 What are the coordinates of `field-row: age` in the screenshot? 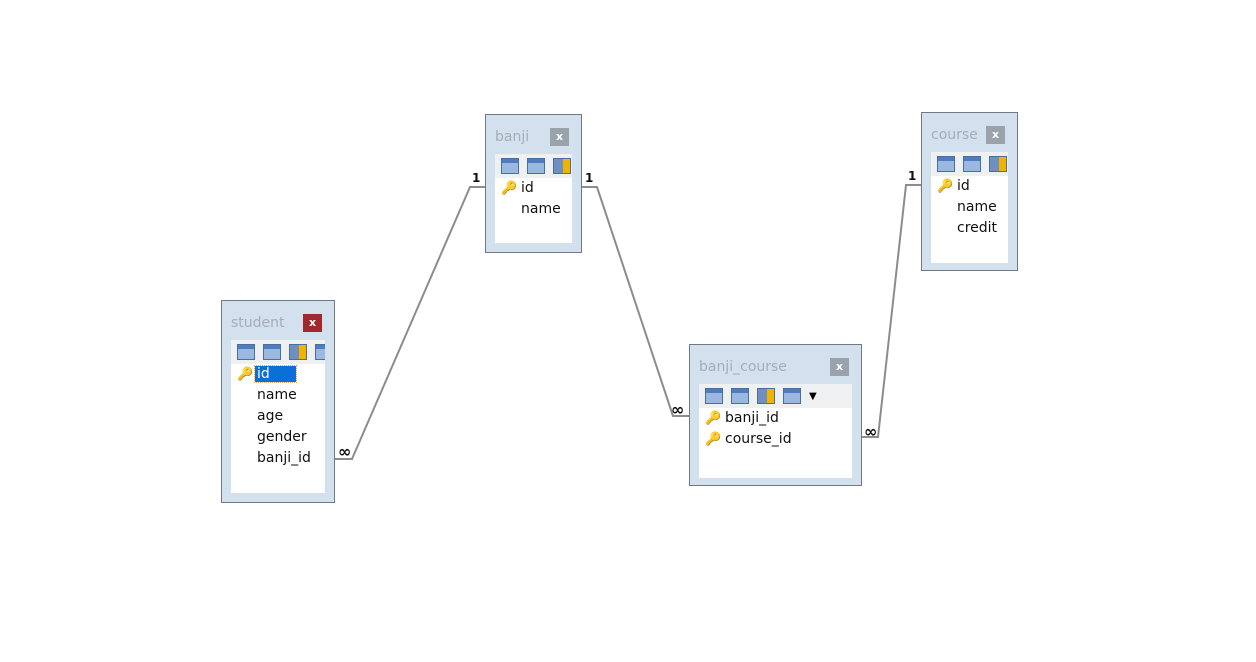 It's located at (278, 416).